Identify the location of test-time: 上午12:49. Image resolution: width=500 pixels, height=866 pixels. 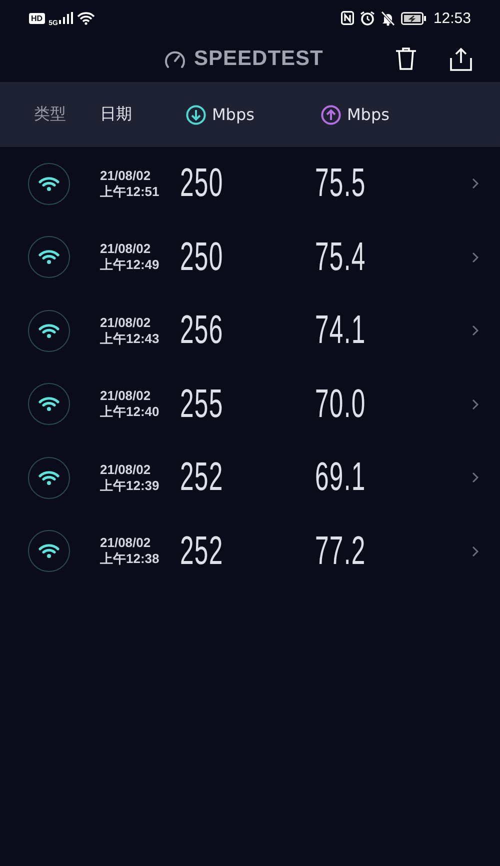
(130, 265).